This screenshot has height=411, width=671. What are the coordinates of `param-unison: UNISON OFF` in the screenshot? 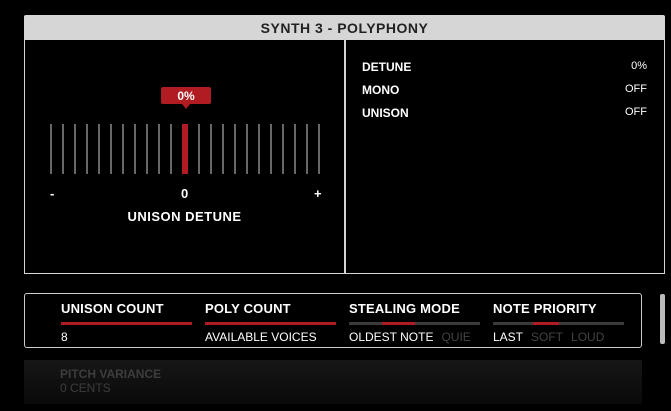 It's located at (504, 113).